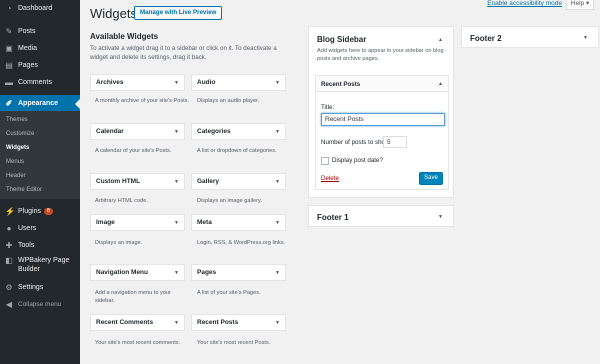 The width and height of the screenshot is (600, 364). I want to click on widget-description: A list of your site's Pages., so click(229, 293).